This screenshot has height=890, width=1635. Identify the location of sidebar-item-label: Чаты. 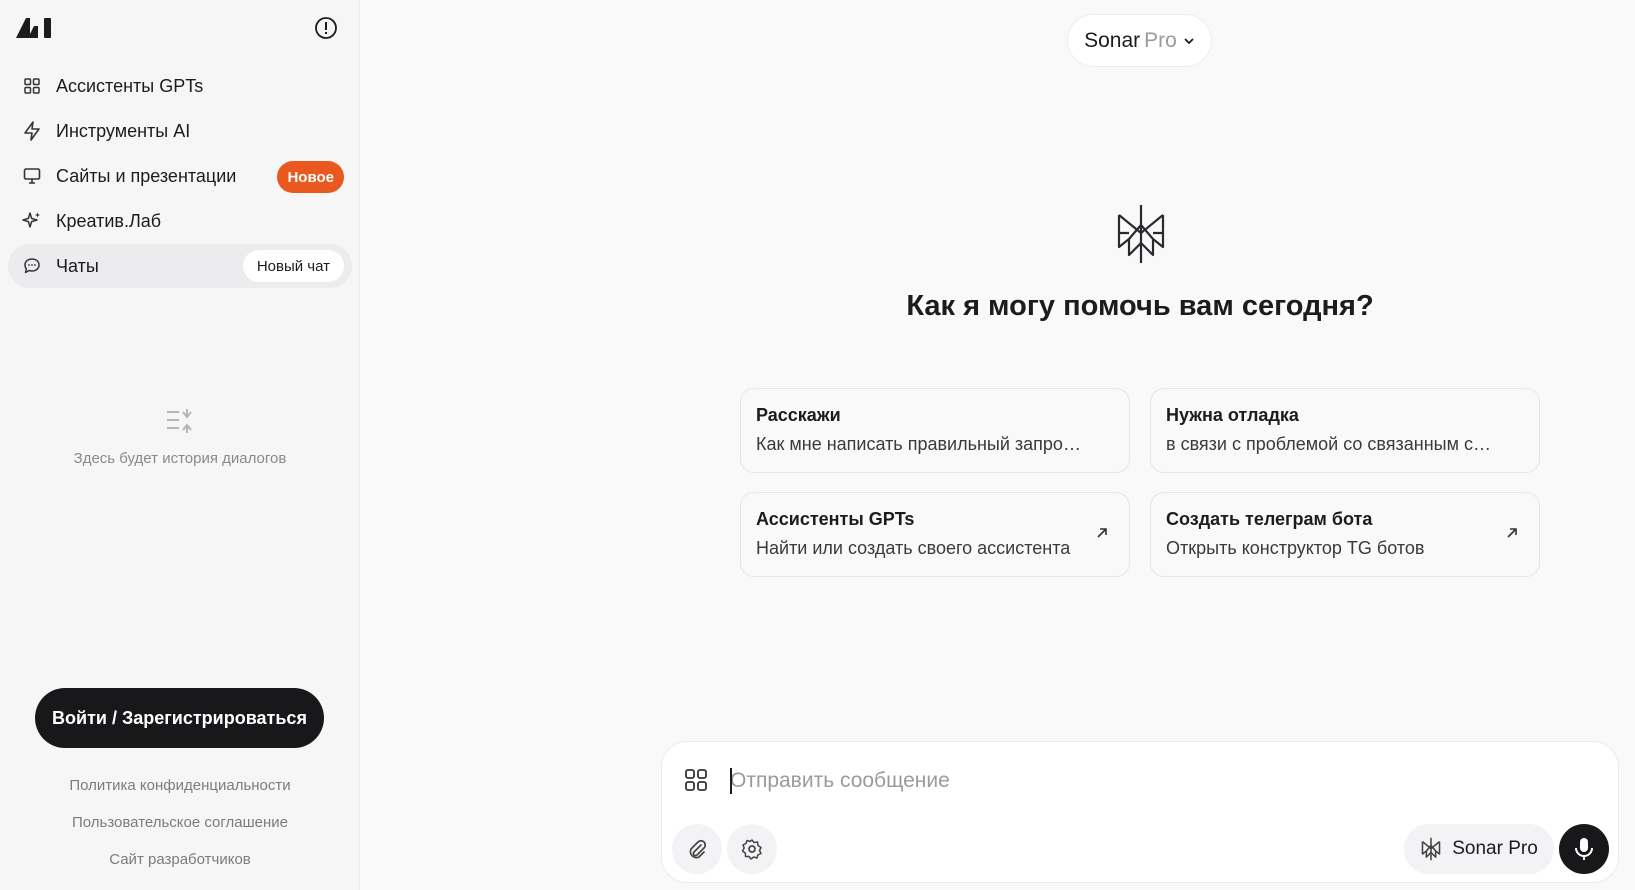
(77, 265).